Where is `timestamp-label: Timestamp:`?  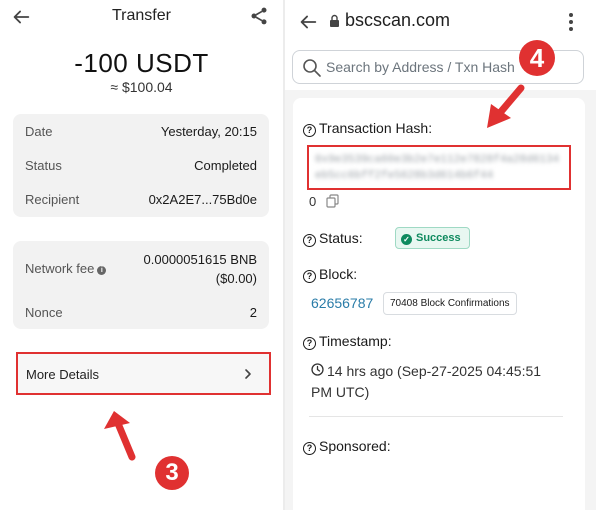 timestamp-label: Timestamp: is located at coordinates (355, 341).